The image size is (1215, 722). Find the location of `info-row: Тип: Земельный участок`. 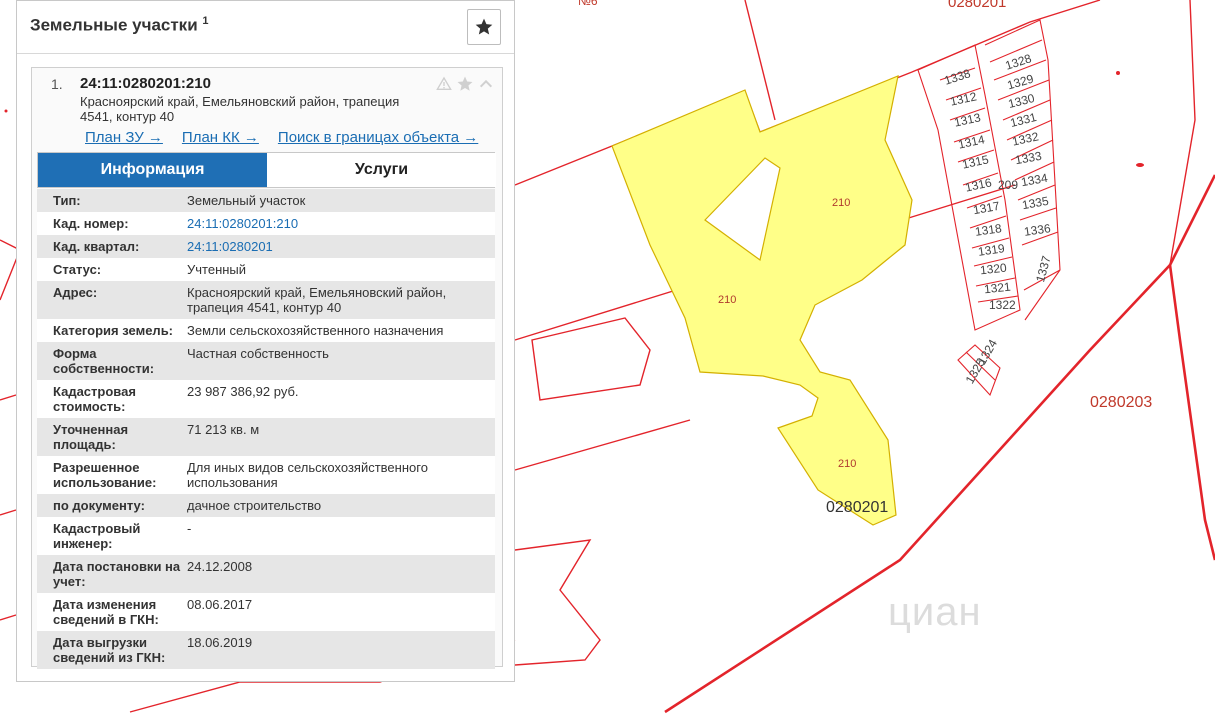

info-row: Тип: Земельный участок is located at coordinates (266, 200).